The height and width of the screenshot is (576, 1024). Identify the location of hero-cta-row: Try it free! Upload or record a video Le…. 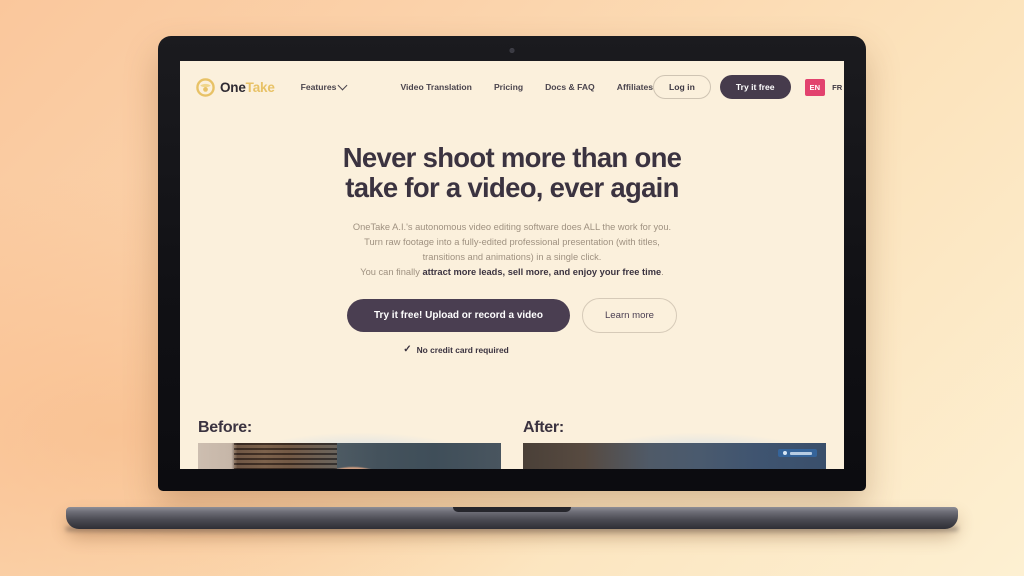
(512, 316).